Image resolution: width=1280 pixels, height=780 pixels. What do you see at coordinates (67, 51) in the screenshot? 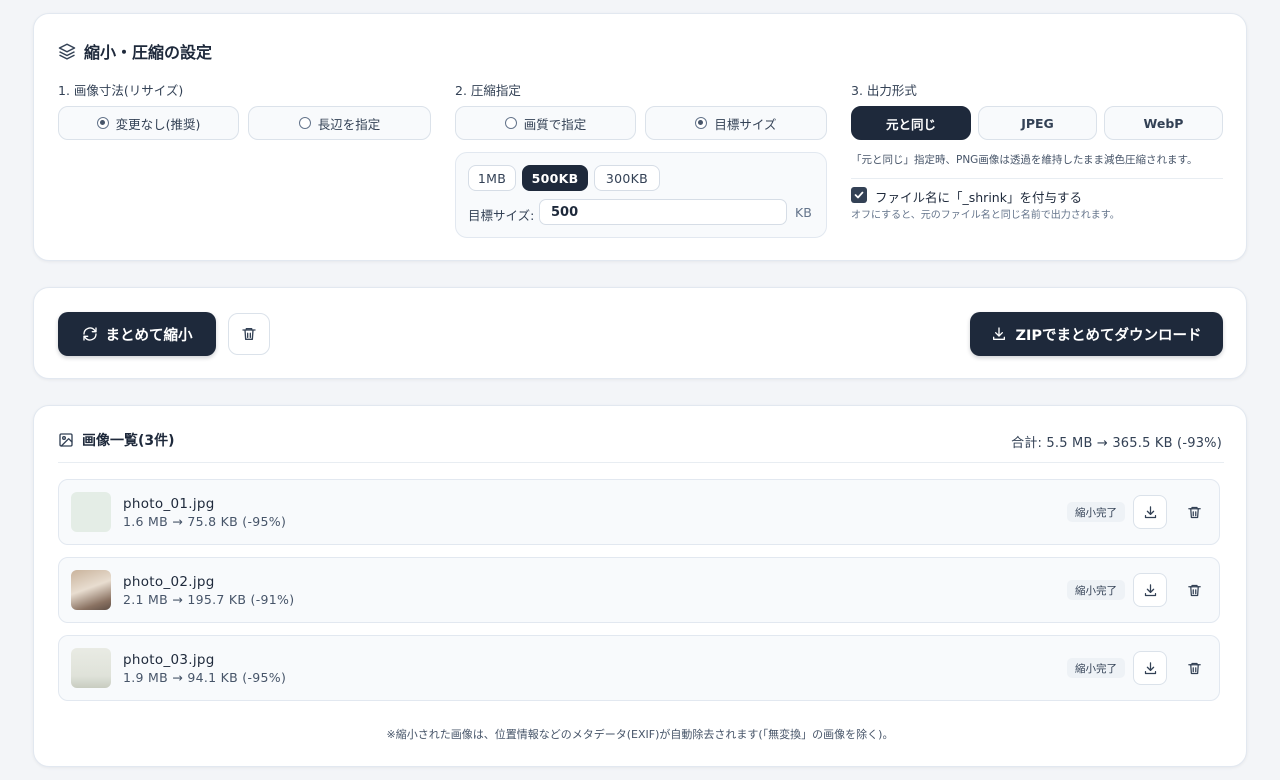
I see `layers-icon` at bounding box center [67, 51].